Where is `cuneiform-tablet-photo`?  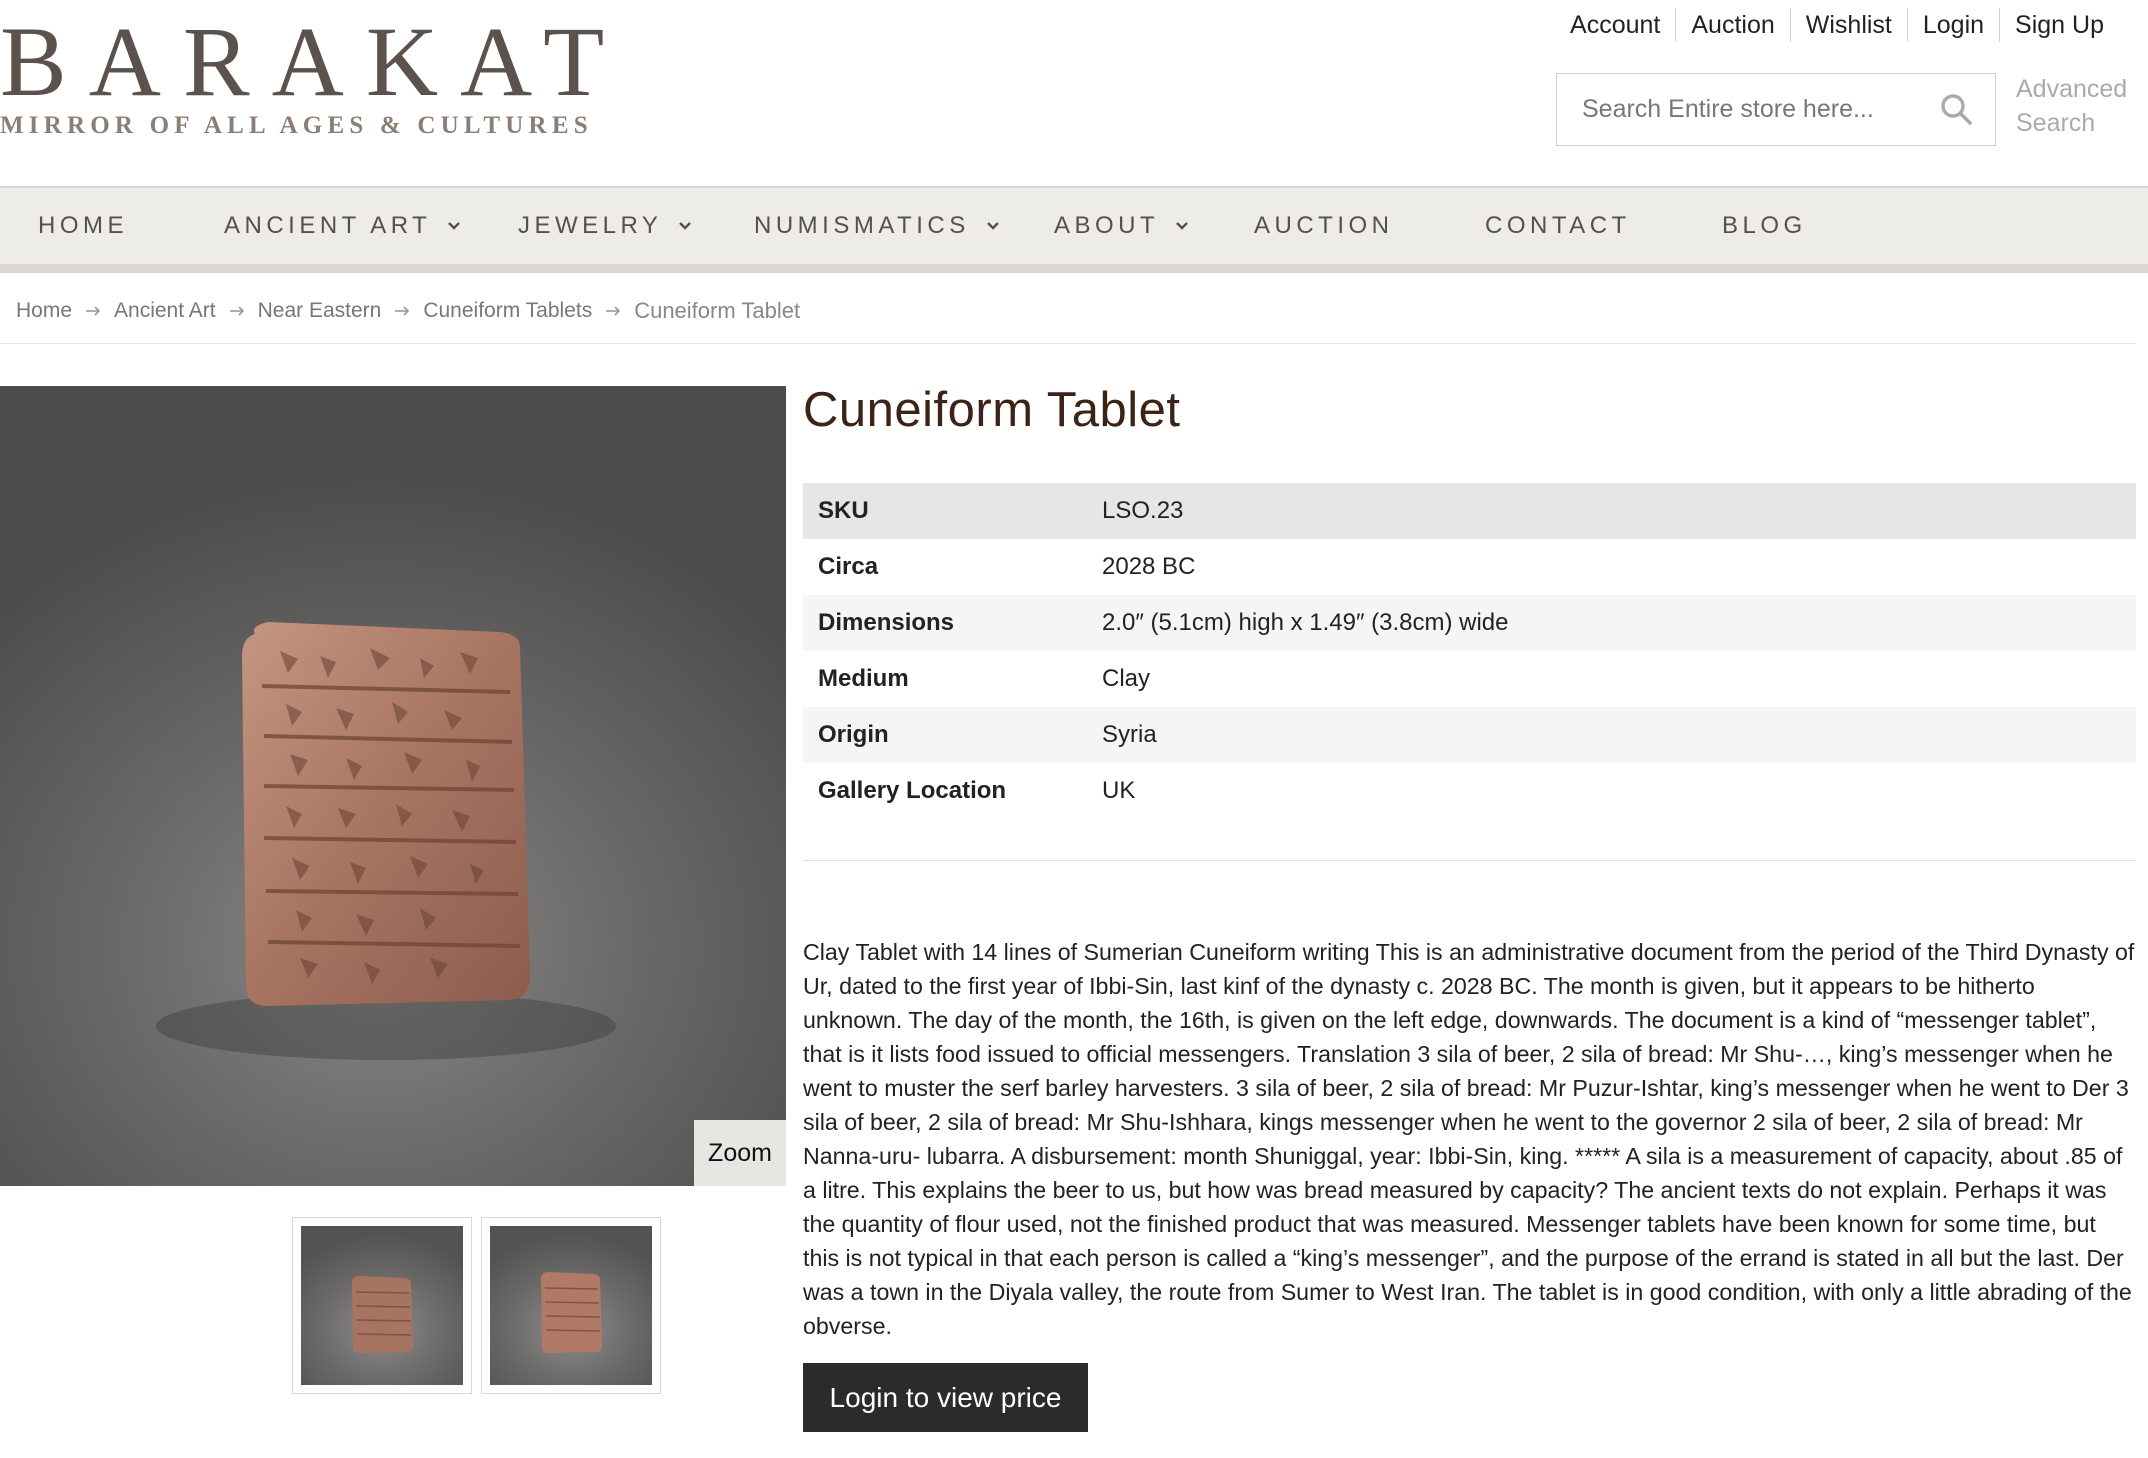 cuneiform-tablet-photo is located at coordinates (386, 841).